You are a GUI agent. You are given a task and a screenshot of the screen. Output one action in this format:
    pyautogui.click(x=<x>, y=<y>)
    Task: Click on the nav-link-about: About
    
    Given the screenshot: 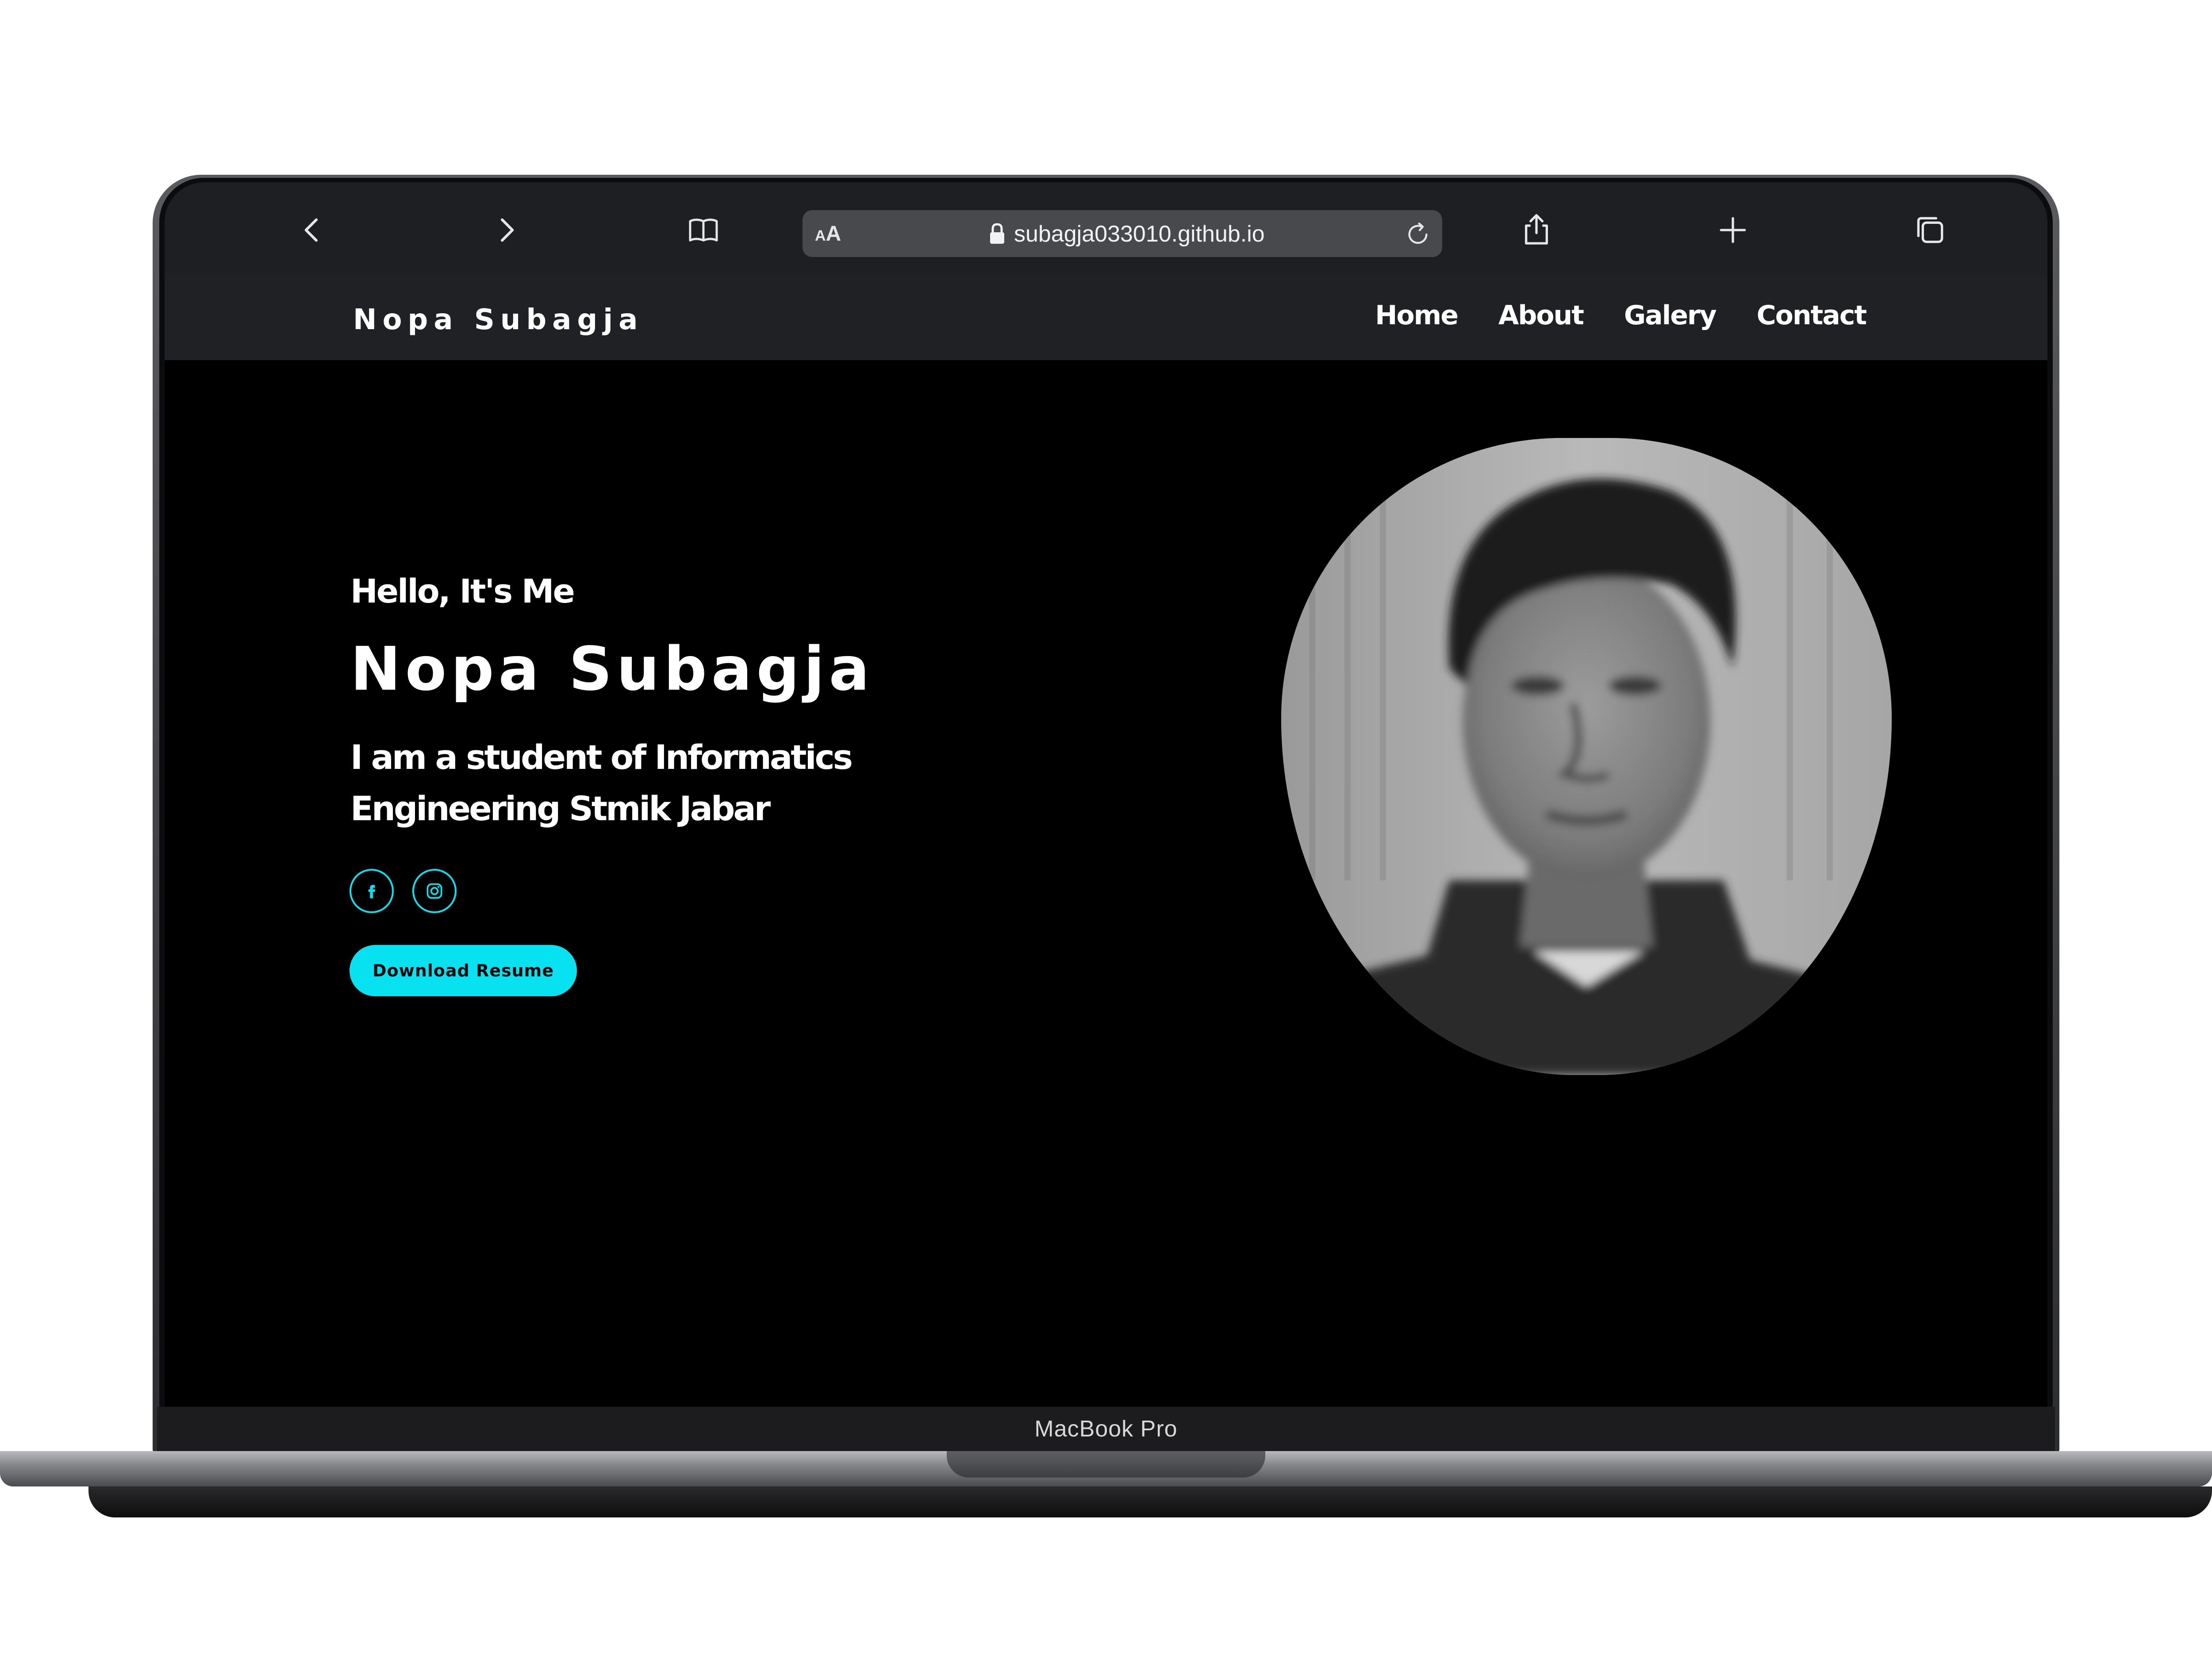 What is the action you would take?
    pyautogui.click(x=1541, y=316)
    